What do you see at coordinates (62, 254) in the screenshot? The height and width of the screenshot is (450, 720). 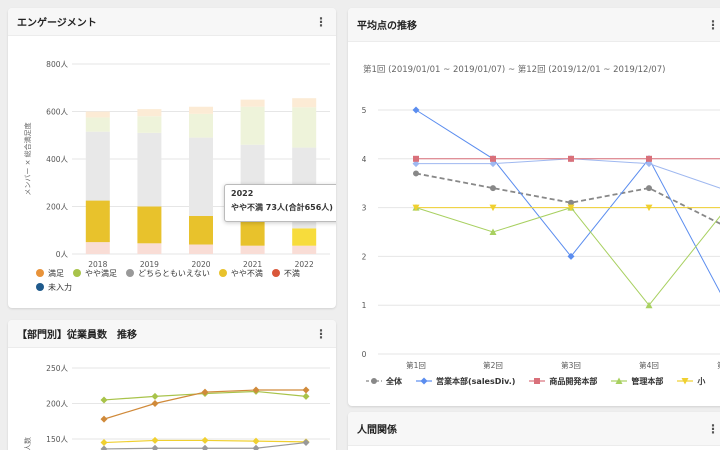 I see `y-tick-label: 0人` at bounding box center [62, 254].